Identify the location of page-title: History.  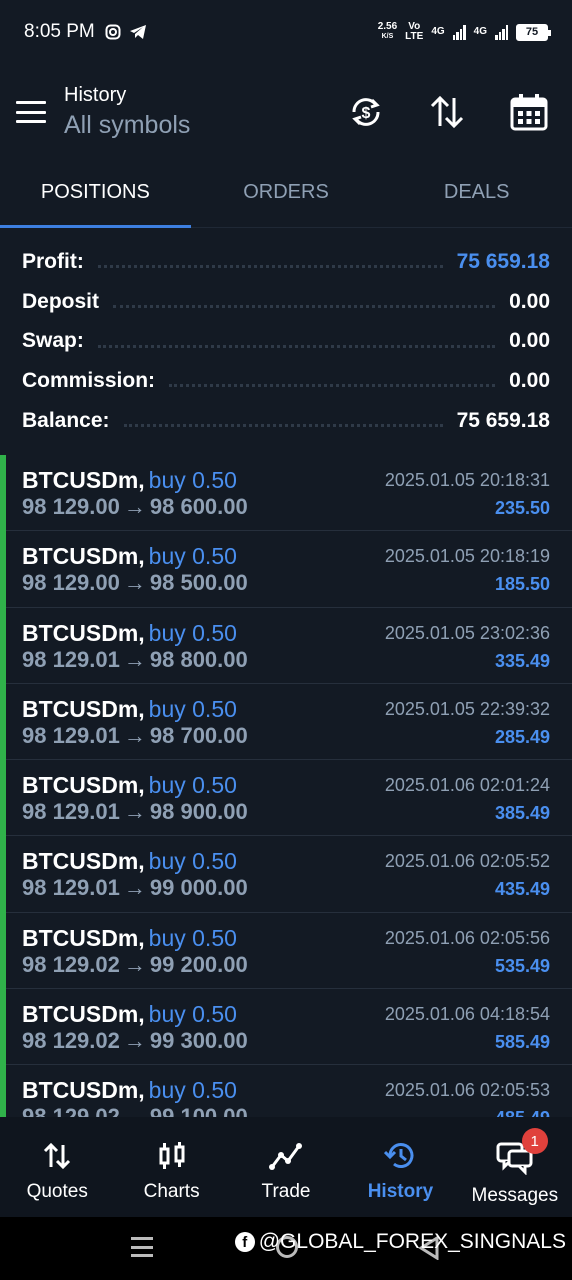
(95, 95).